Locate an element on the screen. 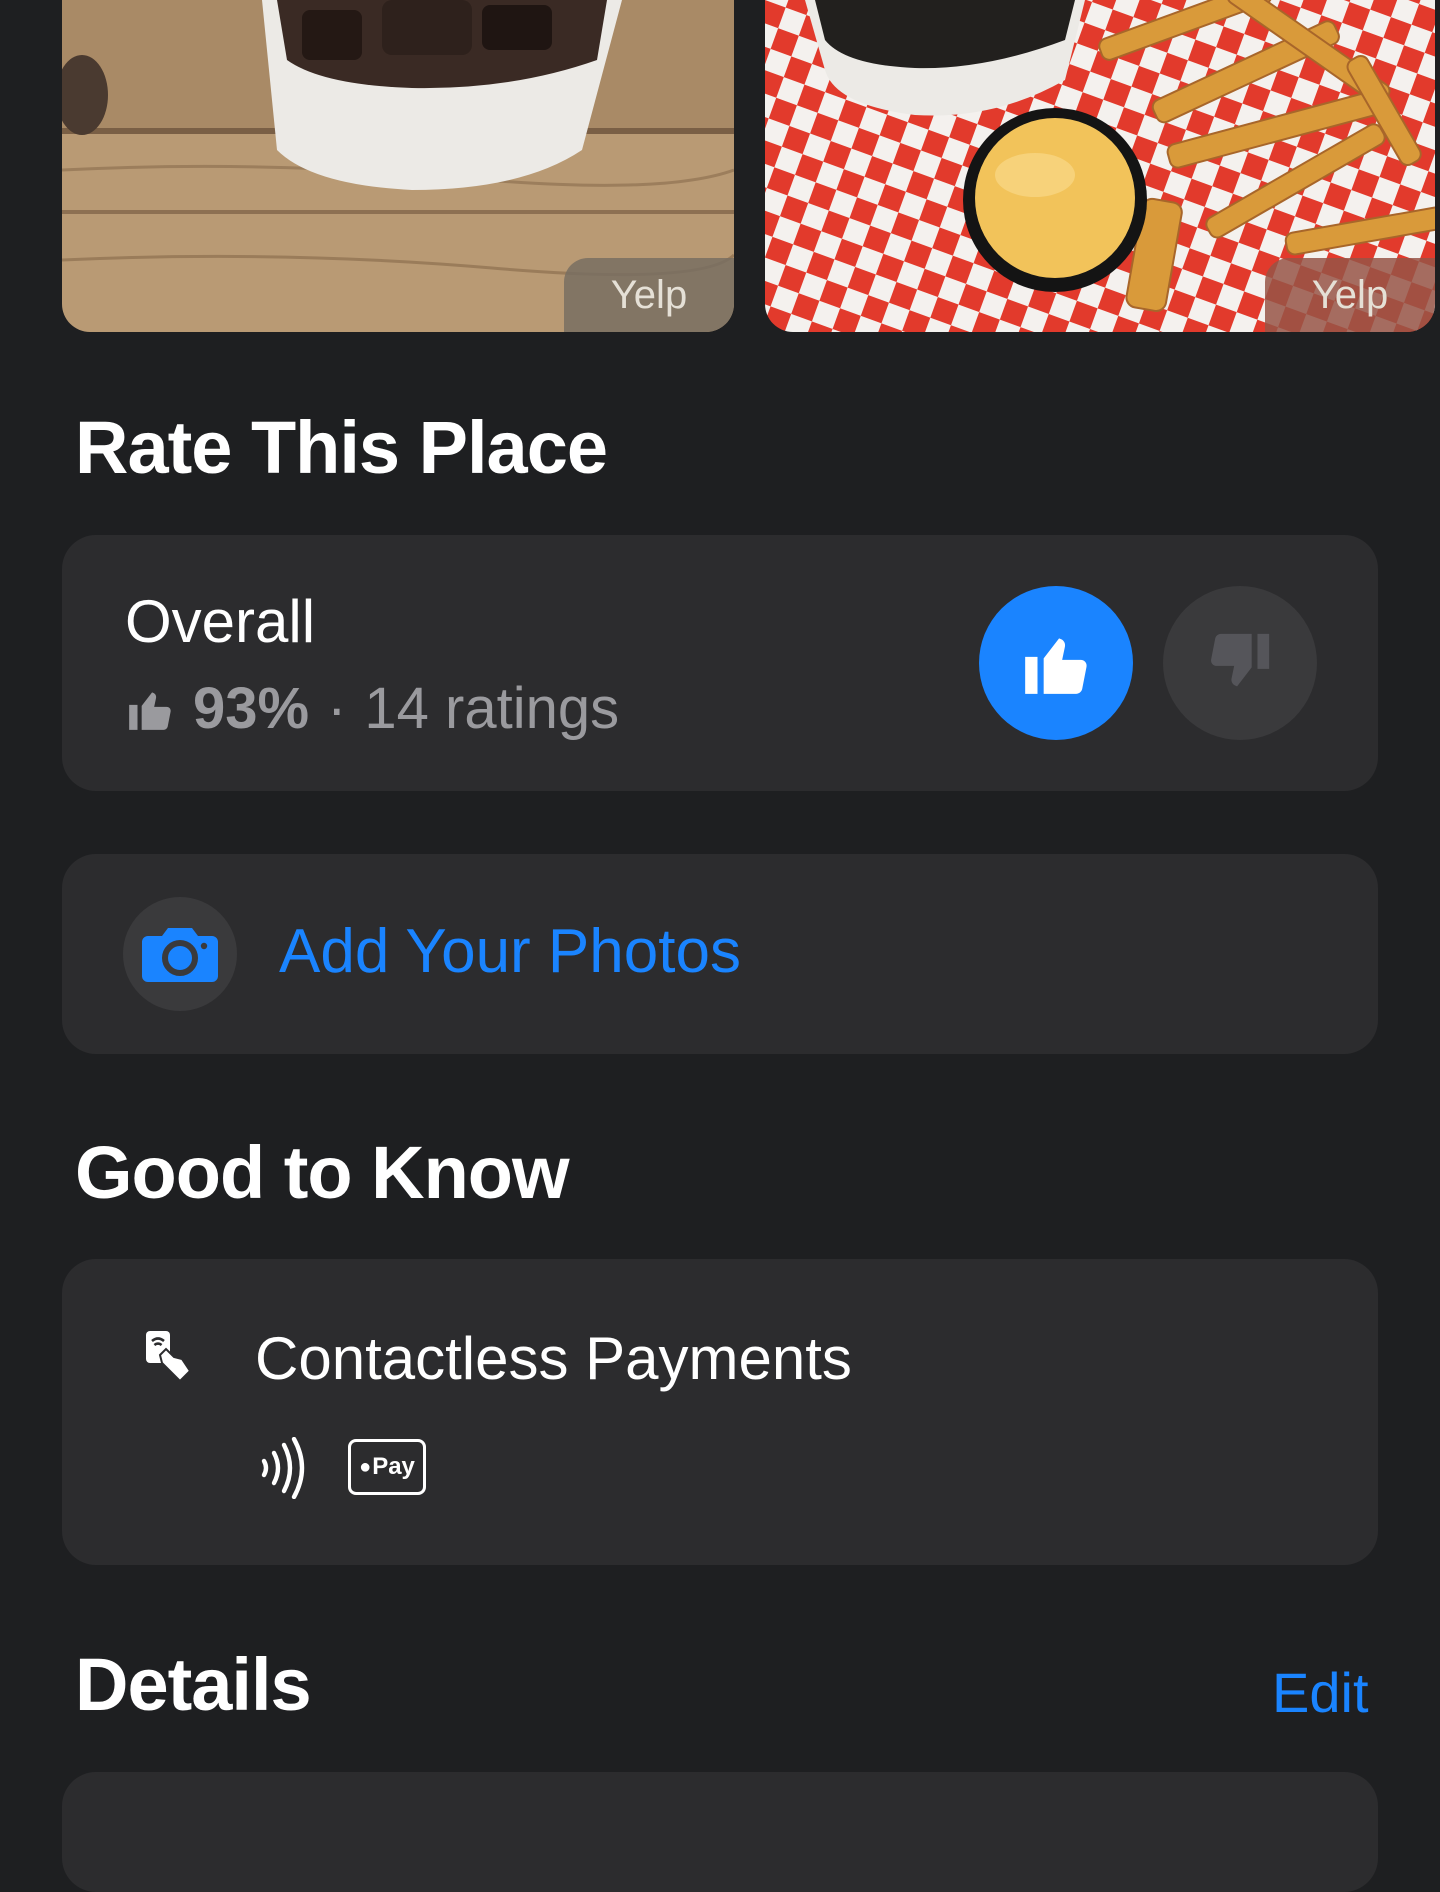  add-photos-label: Add Your Photos is located at coordinates (510, 951).